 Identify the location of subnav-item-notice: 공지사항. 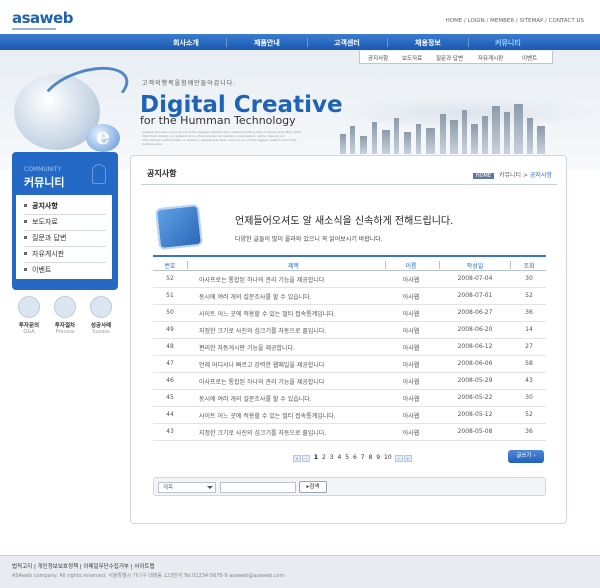
(378, 58).